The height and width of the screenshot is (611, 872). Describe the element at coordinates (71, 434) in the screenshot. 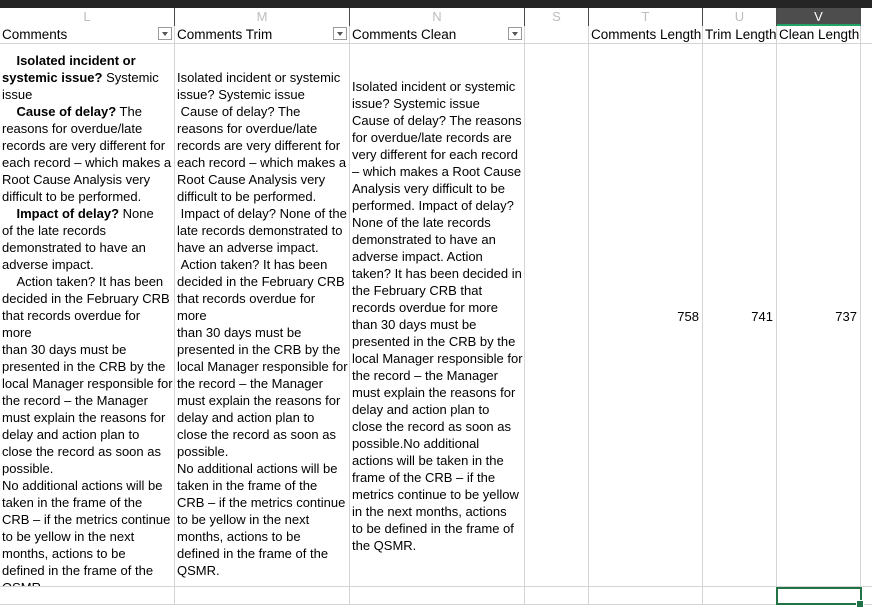

I see `comment-line-text: delay and action plan to` at that location.